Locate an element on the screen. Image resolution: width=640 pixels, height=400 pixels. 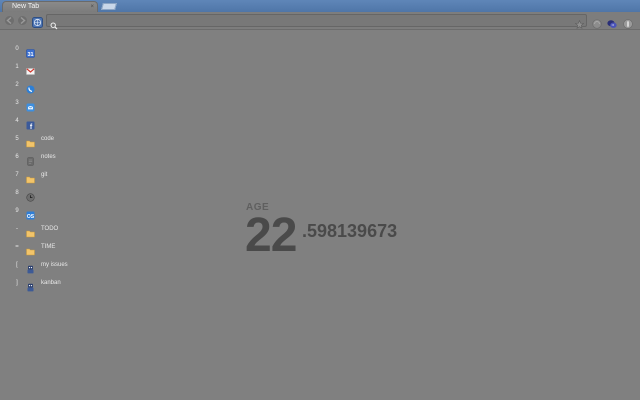
shortcut-key: [ is located at coordinates (17, 265).